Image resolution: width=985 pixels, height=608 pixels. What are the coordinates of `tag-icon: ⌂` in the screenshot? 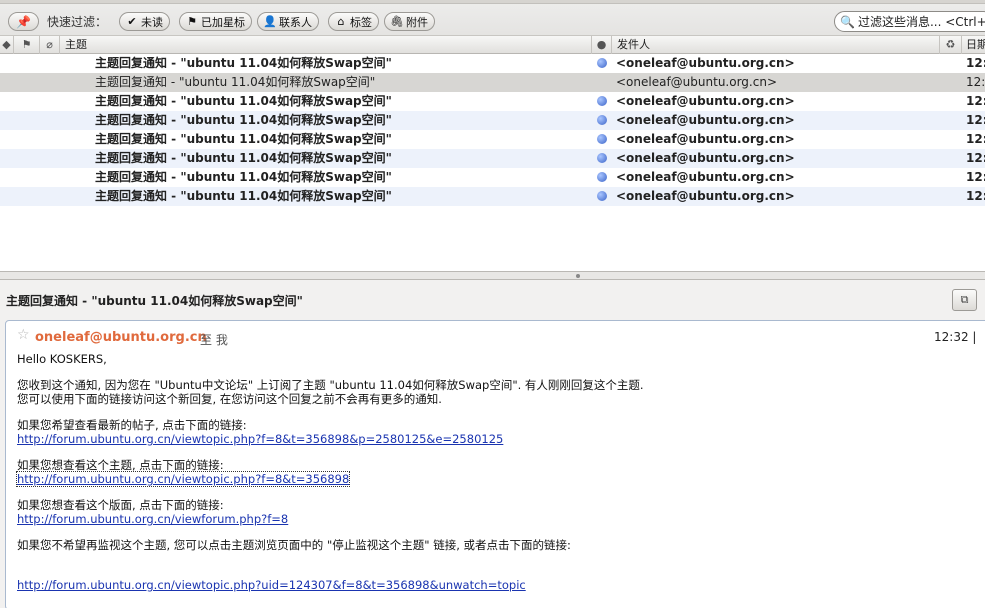 It's located at (341, 21).